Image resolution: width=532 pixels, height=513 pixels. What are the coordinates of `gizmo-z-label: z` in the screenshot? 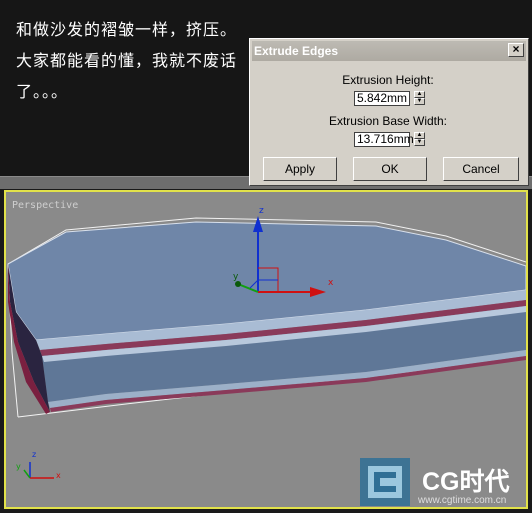 It's located at (261, 211).